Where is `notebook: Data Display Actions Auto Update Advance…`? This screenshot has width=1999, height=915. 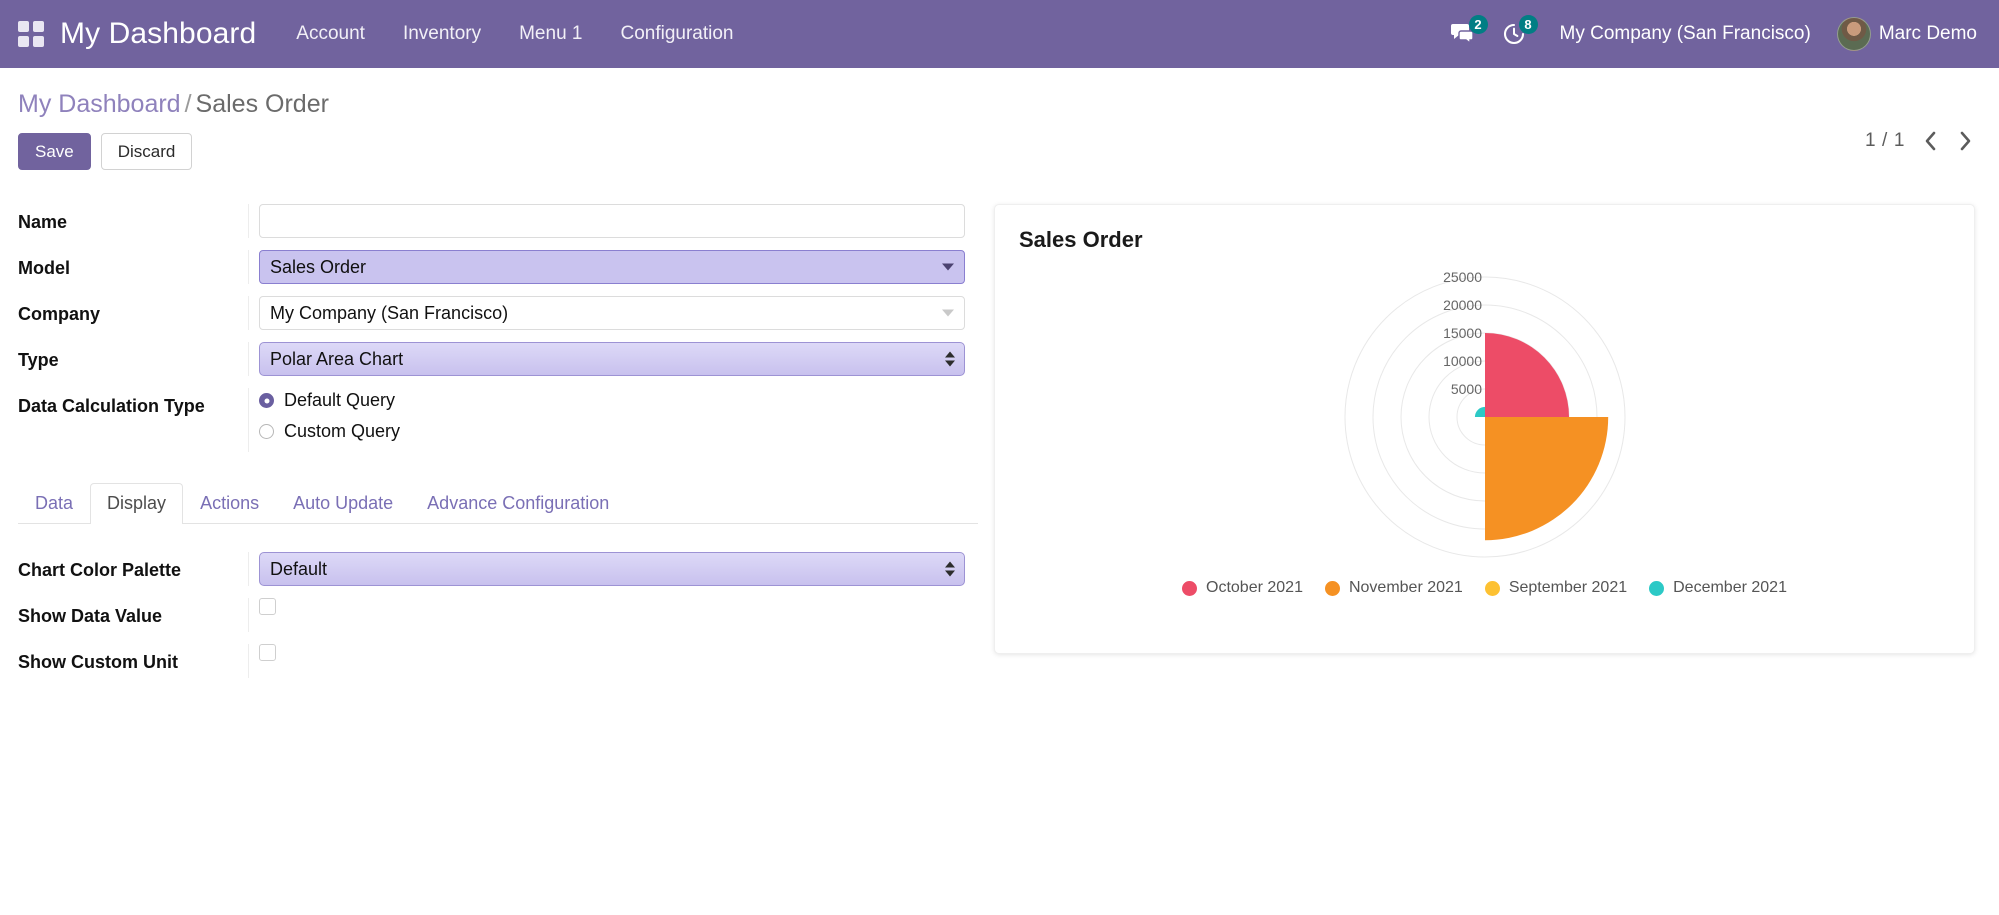
notebook: Data Display Actions Auto Update Advance… is located at coordinates (498, 580).